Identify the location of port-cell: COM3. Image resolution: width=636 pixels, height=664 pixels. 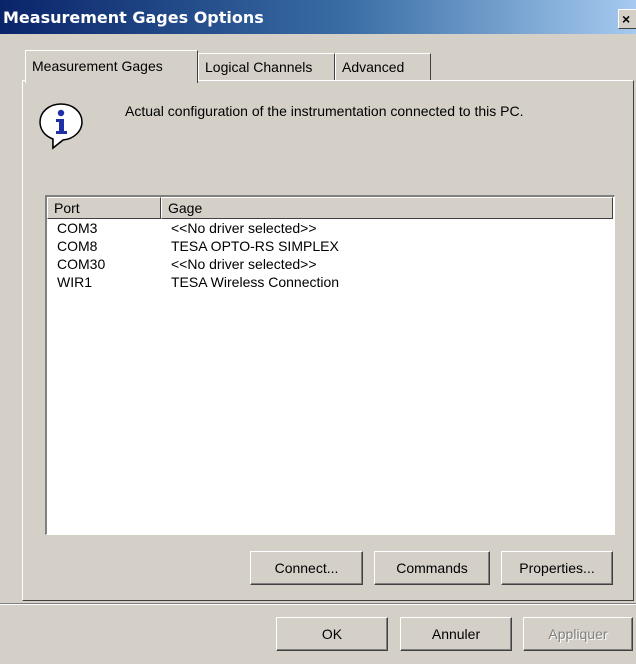
(77, 228).